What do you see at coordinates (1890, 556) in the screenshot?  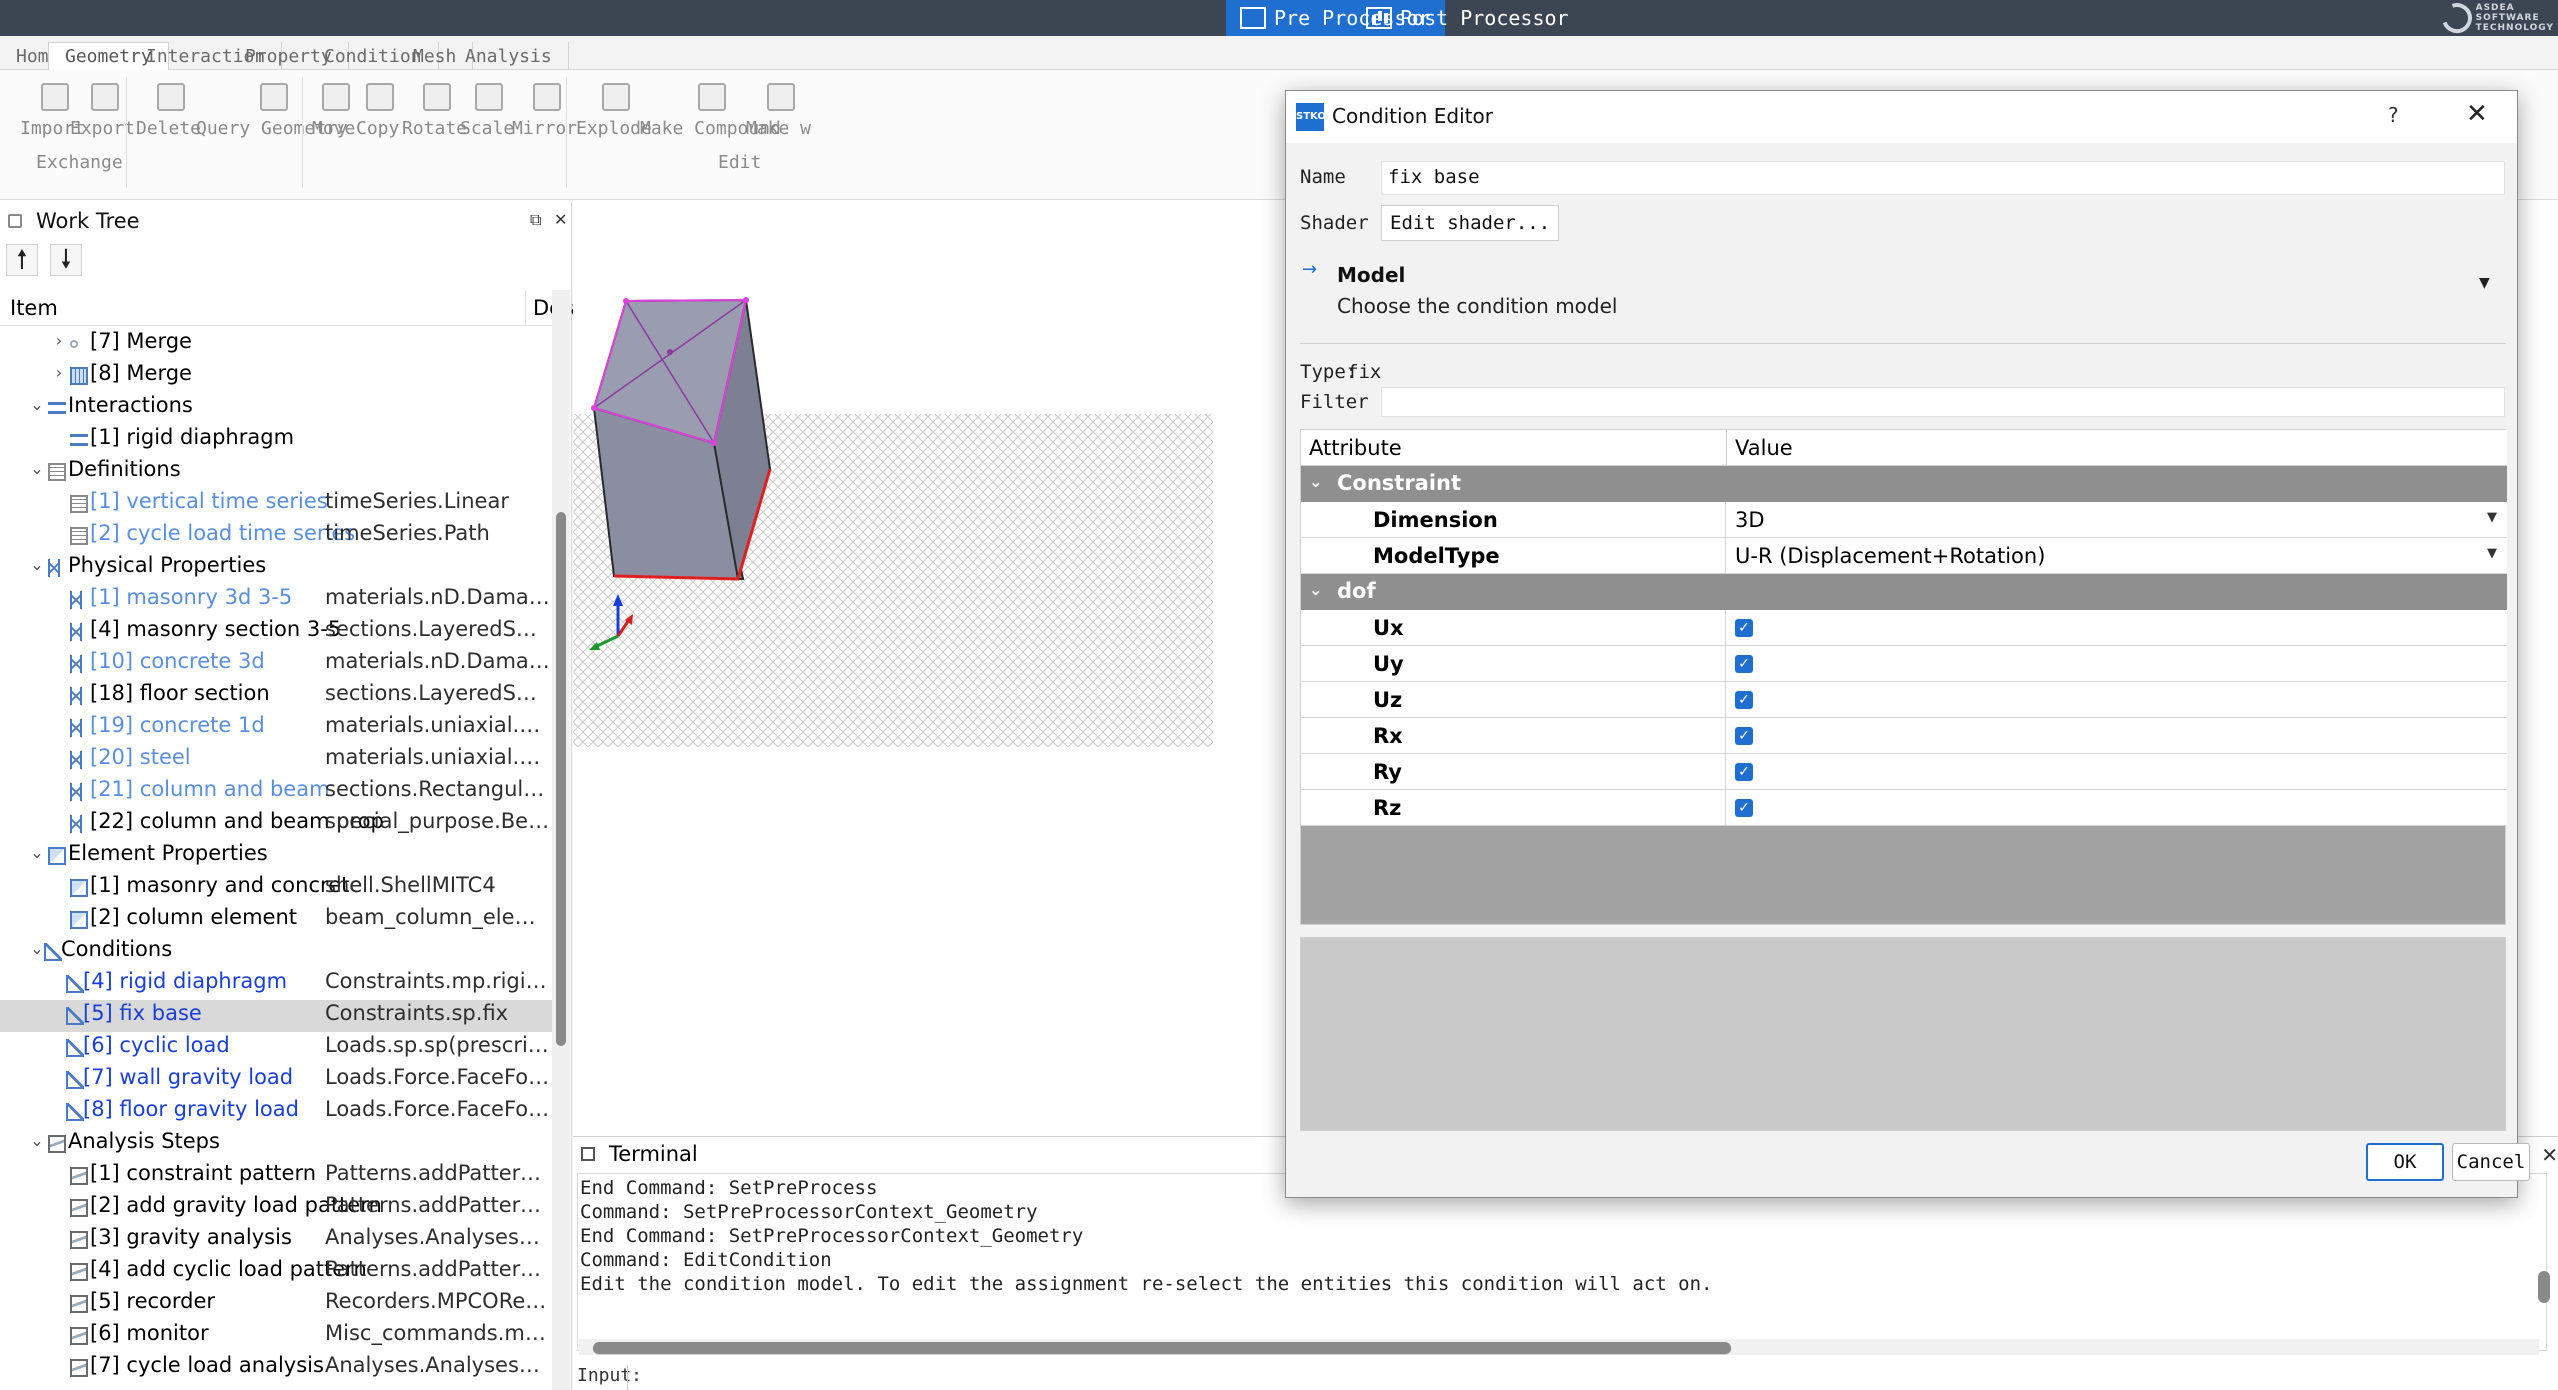 I see `modeltype-dropdown: U-R (Displacement+Rotation)` at bounding box center [1890, 556].